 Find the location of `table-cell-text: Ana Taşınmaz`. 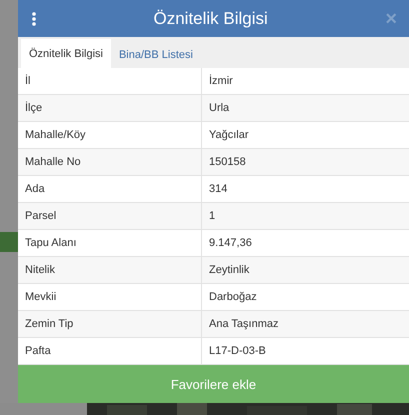

table-cell-text: Ana Taşınmaz is located at coordinates (244, 324).